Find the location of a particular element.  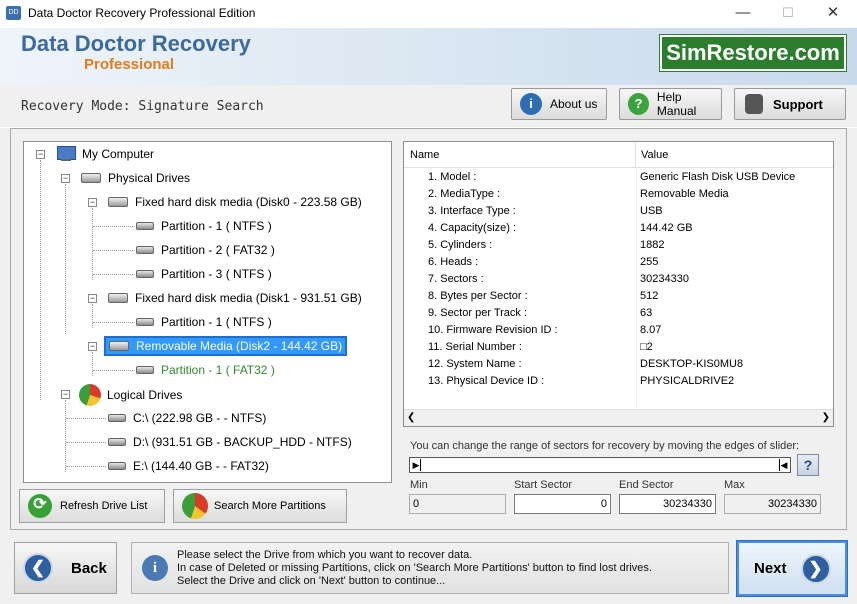

search-more-partitions-button: Search More Partitions is located at coordinates (260, 506).